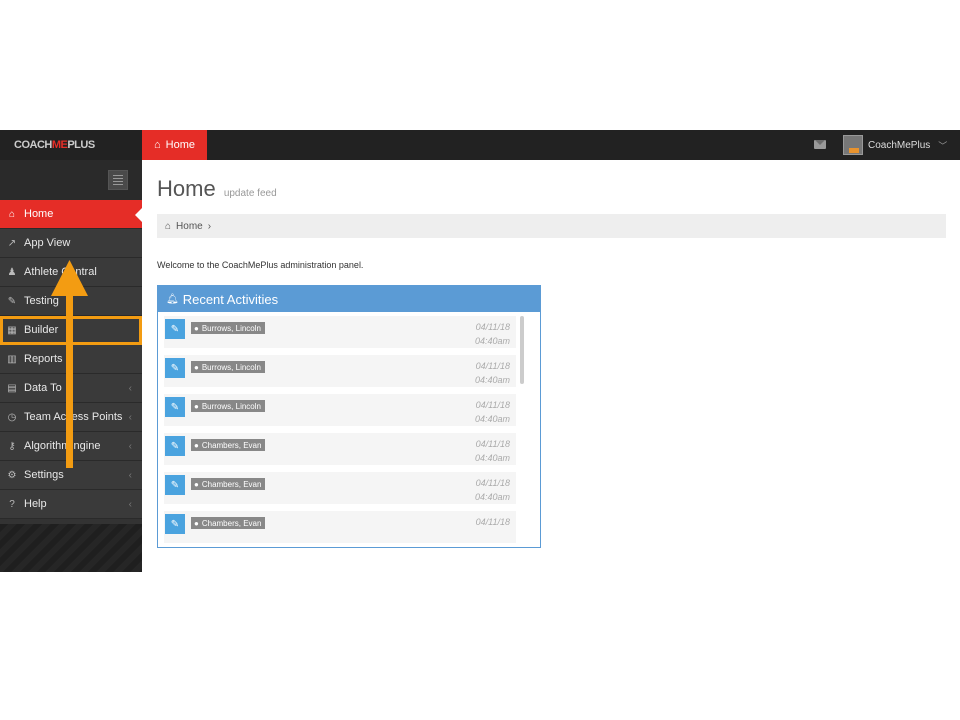 This screenshot has width=960, height=720. I want to click on sidebar-item-app-view: ↗ App View, so click(71, 243).